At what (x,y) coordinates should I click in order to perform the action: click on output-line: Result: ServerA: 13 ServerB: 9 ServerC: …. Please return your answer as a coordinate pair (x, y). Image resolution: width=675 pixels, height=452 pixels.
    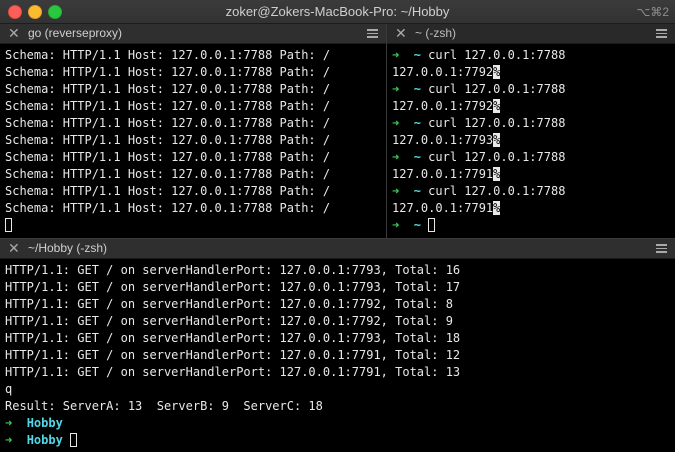
    Looking at the image, I should click on (164, 406).